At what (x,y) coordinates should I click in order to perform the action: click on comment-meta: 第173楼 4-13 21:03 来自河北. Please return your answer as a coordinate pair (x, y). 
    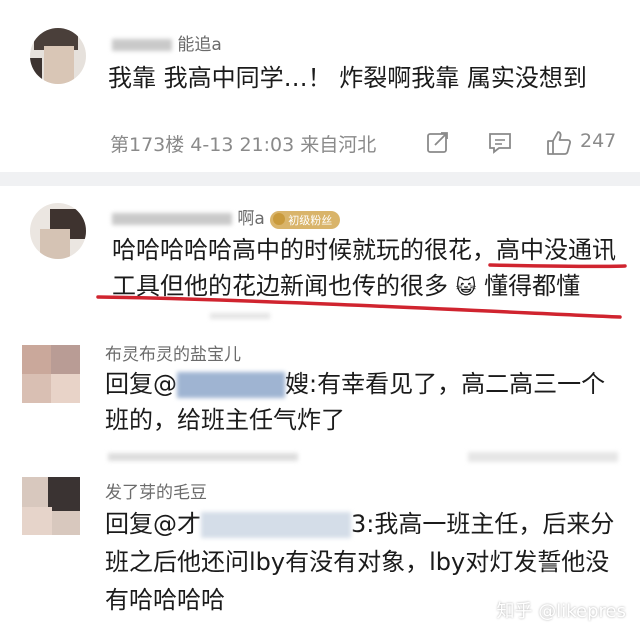
    Looking at the image, I should click on (243, 145).